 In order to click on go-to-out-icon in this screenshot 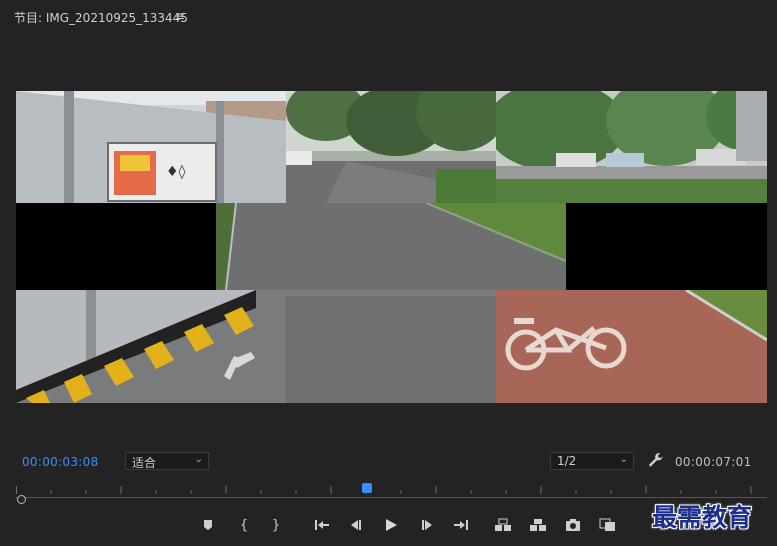, I will do `click(461, 525)`.